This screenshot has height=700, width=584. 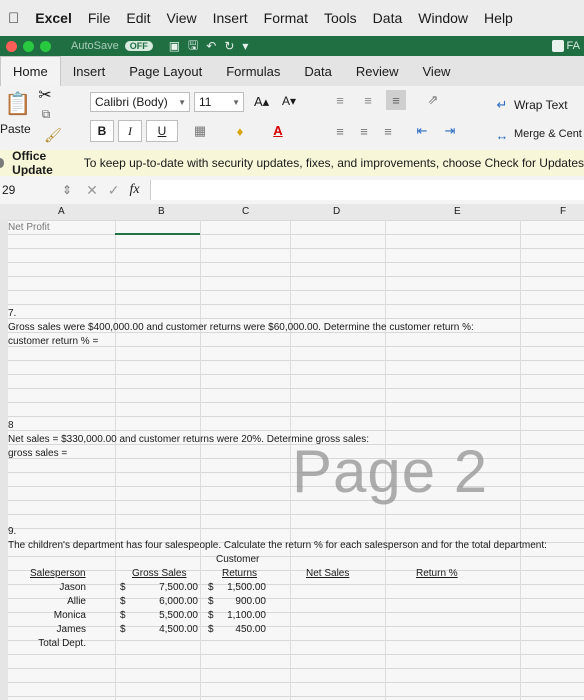 What do you see at coordinates (340, 131) in the screenshot?
I see `align-left-icon: ≡` at bounding box center [340, 131].